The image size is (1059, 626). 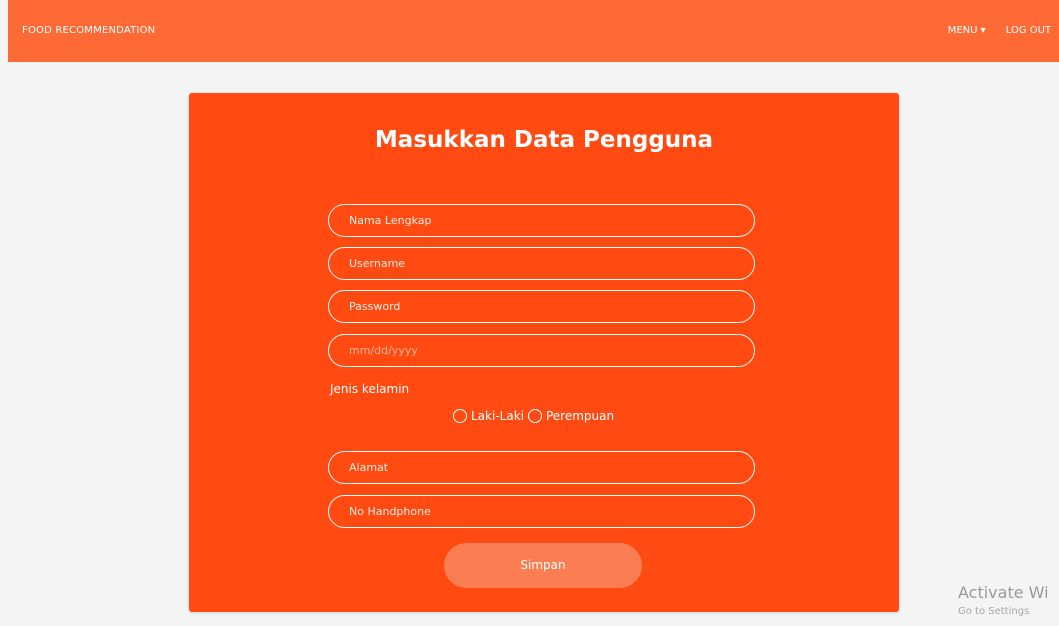 What do you see at coordinates (543, 565) in the screenshot?
I see `save-button: Simpan` at bounding box center [543, 565].